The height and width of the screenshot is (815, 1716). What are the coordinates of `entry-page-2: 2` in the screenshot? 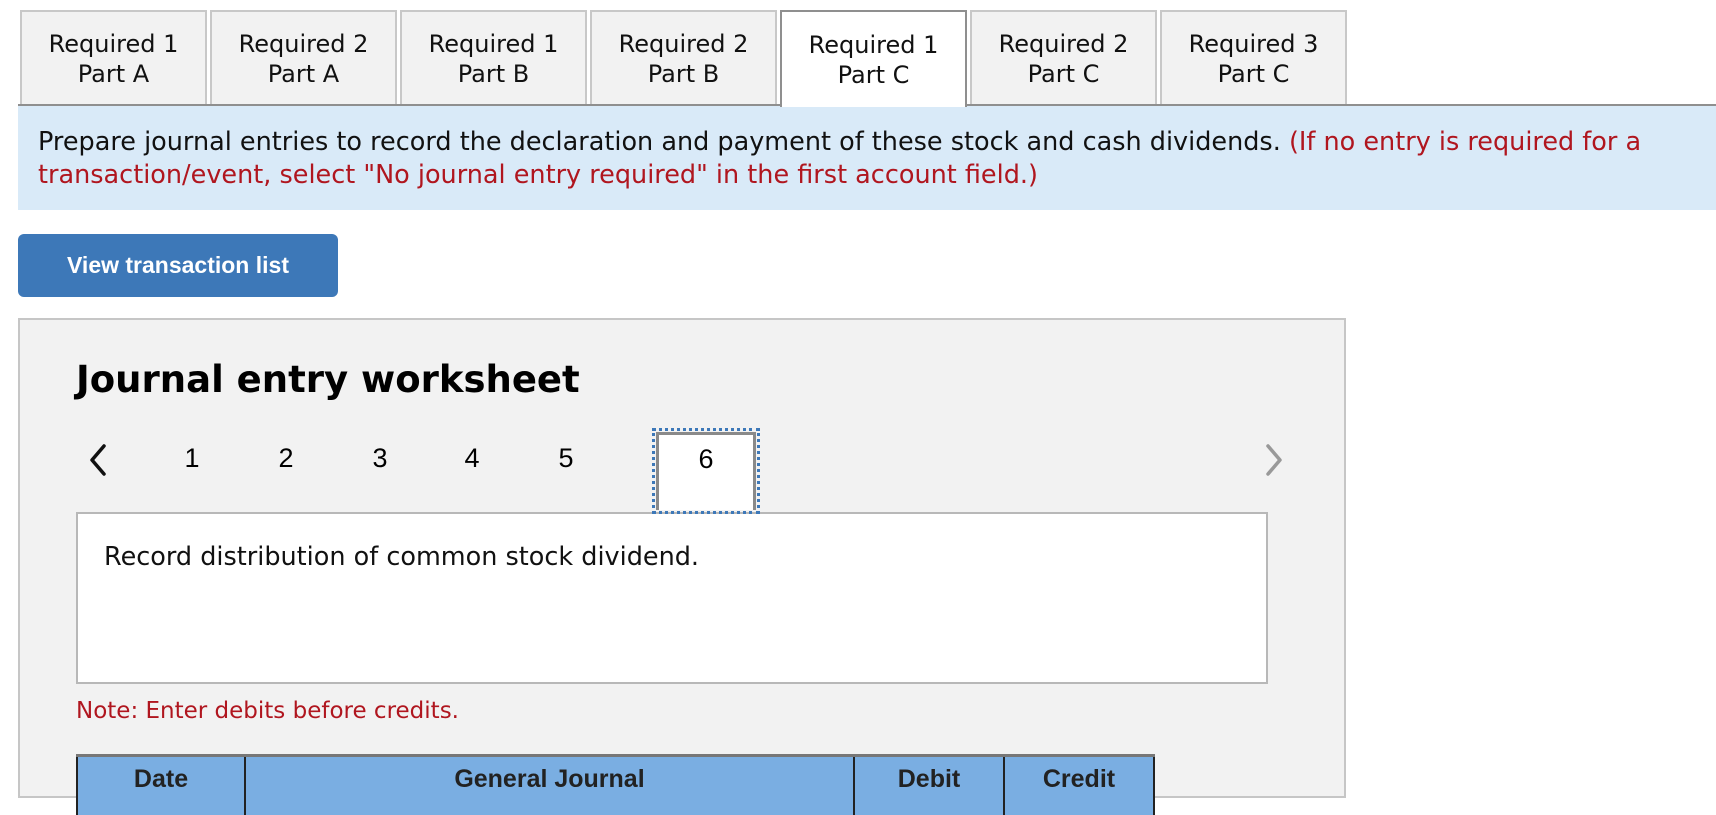 It's located at (286, 458).